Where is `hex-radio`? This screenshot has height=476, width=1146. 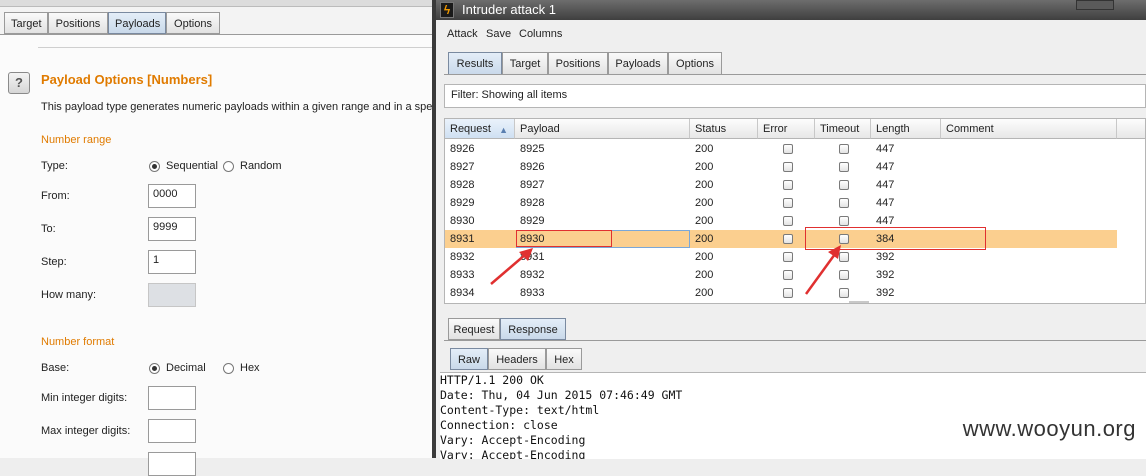
hex-radio is located at coordinates (228, 368).